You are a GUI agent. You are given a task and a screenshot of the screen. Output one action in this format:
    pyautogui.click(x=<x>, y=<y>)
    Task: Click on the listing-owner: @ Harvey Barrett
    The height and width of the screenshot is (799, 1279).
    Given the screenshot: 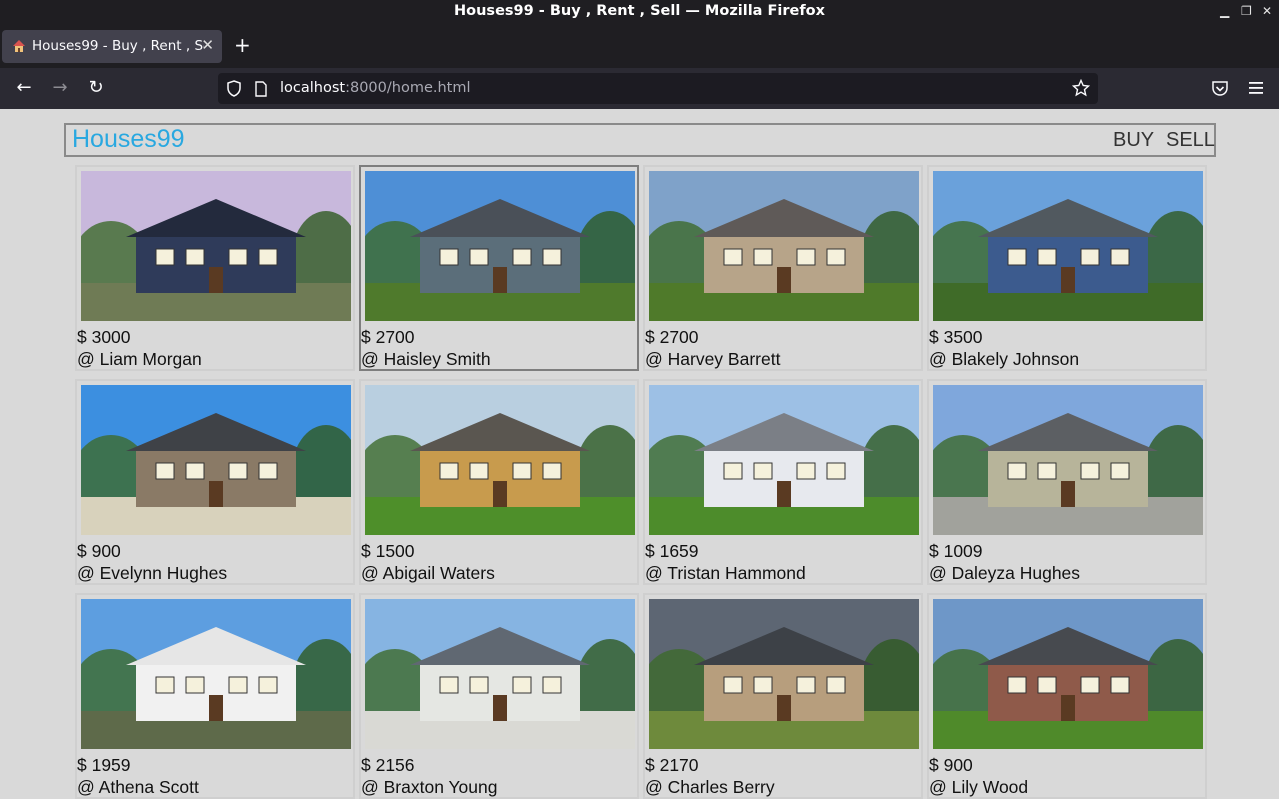 What is the action you would take?
    pyautogui.click(x=713, y=359)
    